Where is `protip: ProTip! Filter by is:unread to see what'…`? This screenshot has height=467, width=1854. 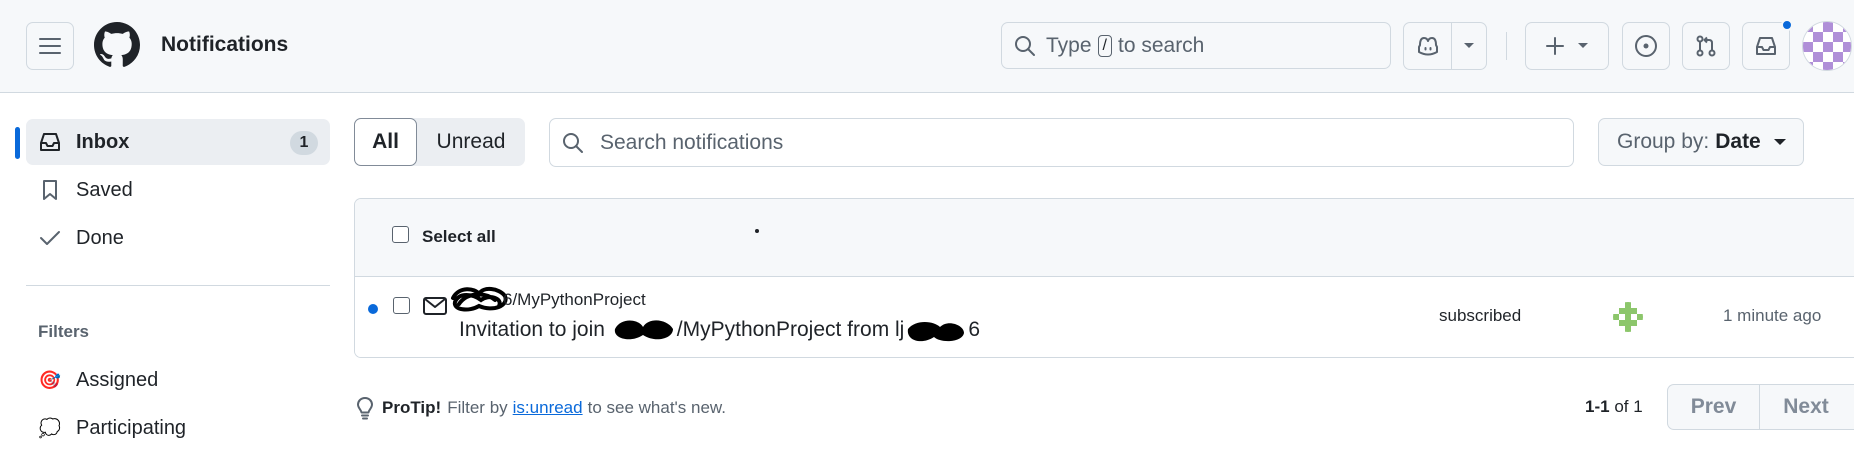 protip: ProTip! Filter by is:unread to see what'… is located at coordinates (541, 408).